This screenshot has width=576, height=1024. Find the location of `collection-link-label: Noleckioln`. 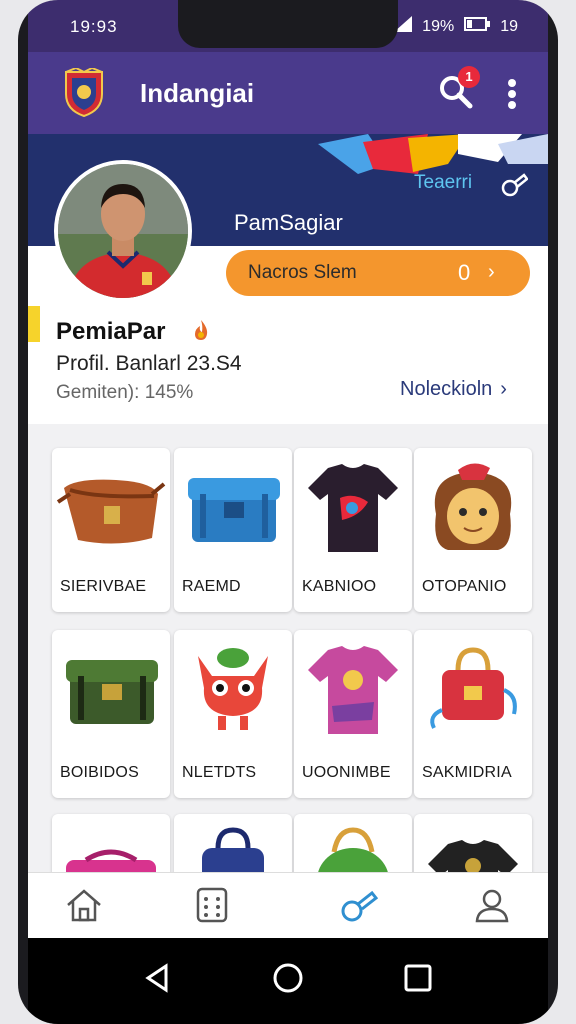

collection-link-label: Noleckioln is located at coordinates (446, 389).